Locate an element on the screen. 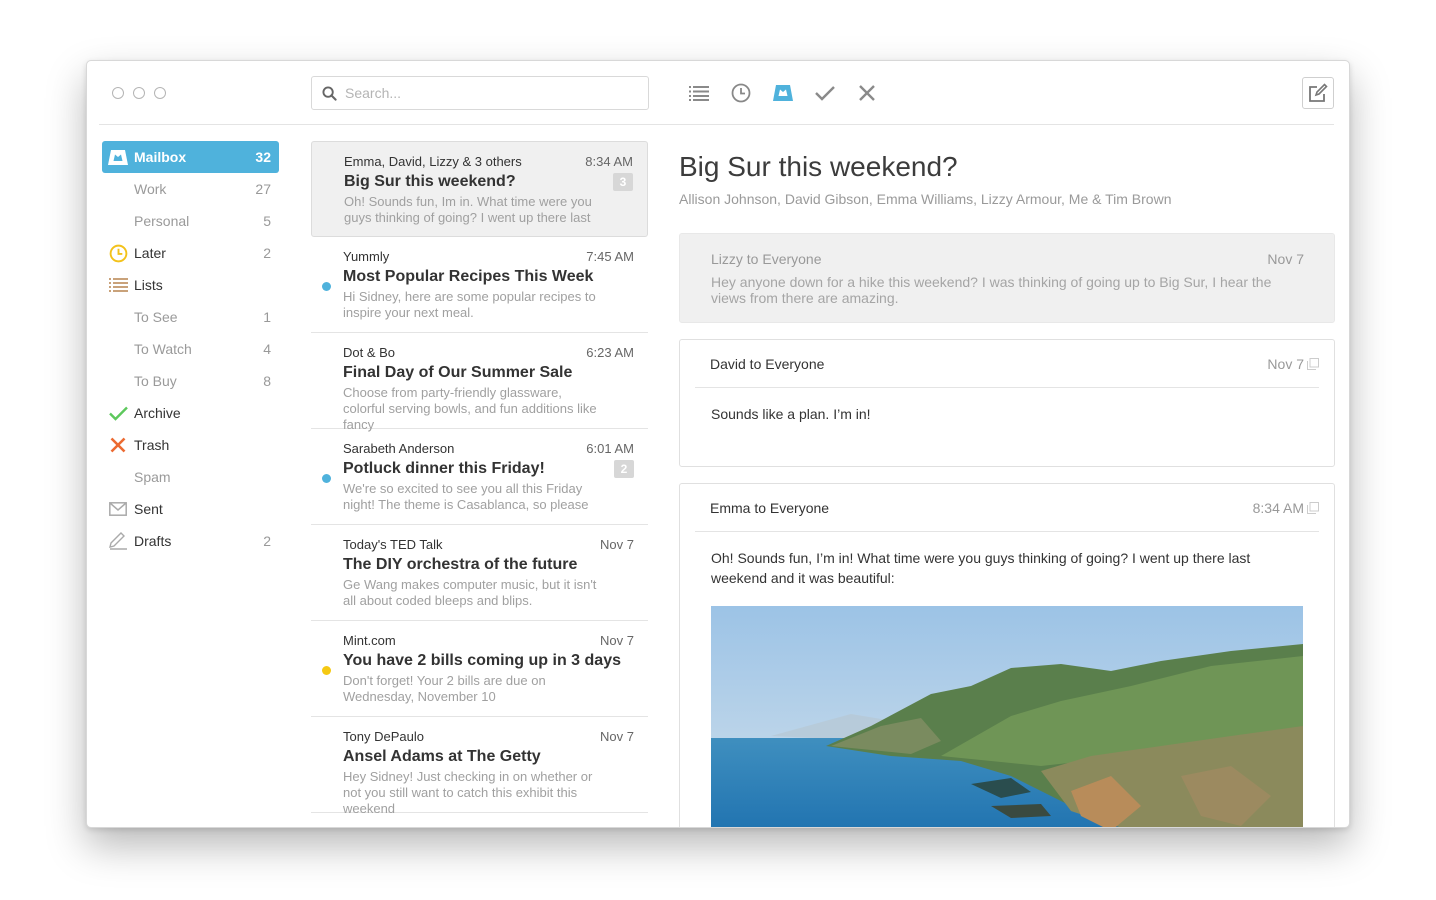 This screenshot has height=900, width=1436. sidebar-item-spam: Spam is located at coordinates (190, 477).